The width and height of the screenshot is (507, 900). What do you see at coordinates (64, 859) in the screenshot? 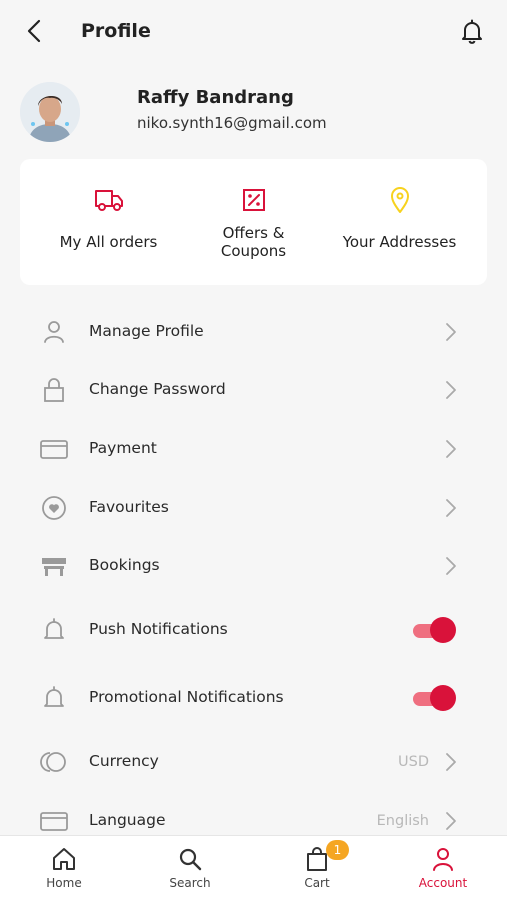
I see `home-icon` at bounding box center [64, 859].